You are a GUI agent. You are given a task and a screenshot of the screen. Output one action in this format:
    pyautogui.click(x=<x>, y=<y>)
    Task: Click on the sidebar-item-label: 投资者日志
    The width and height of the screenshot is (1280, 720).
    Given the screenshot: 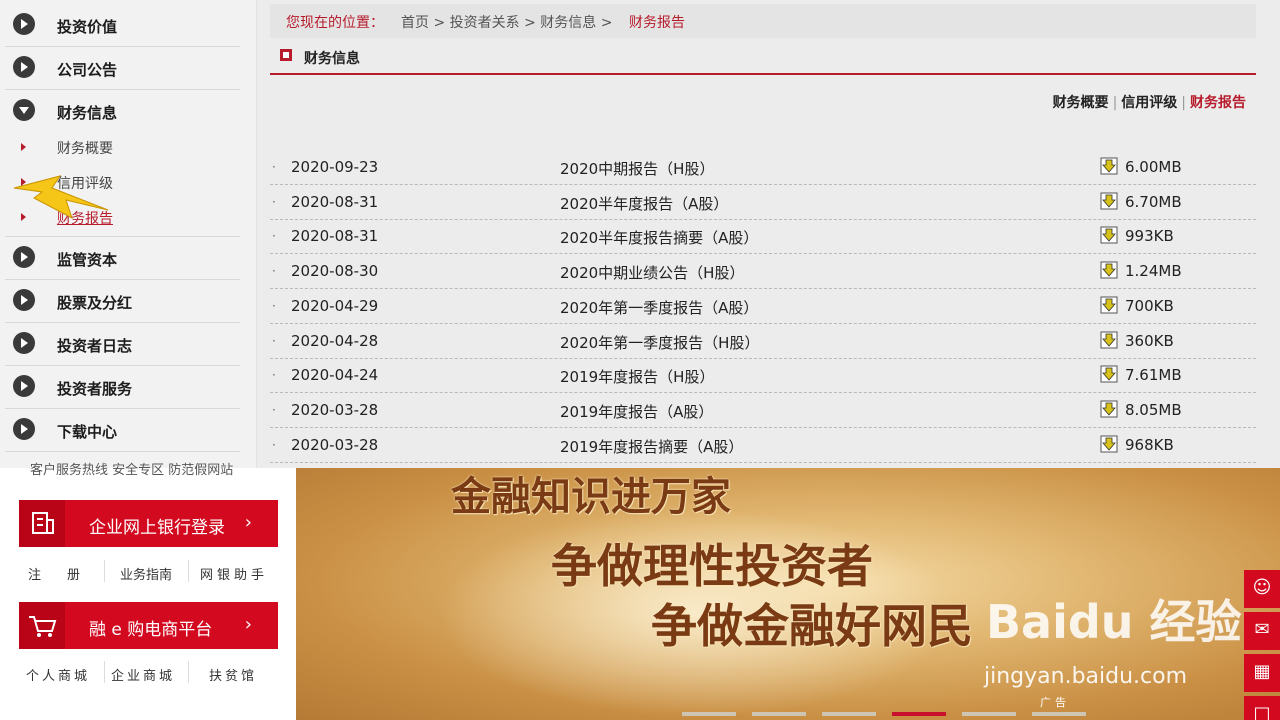 What is the action you would take?
    pyautogui.click(x=95, y=346)
    